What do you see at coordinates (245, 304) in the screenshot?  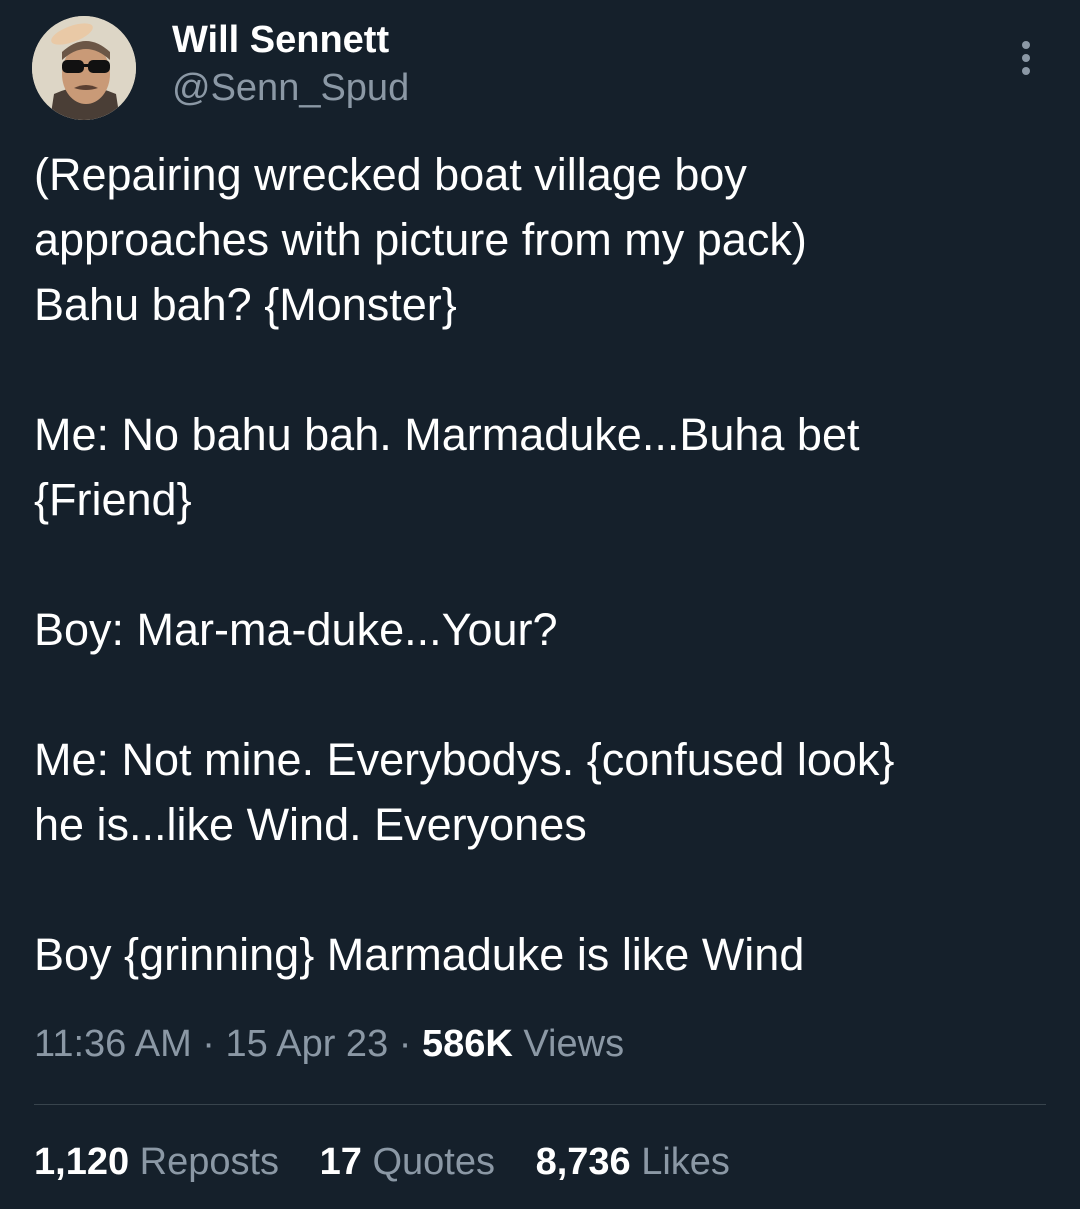 I see `tweet-line: Bahu bah? {Monster}` at bounding box center [245, 304].